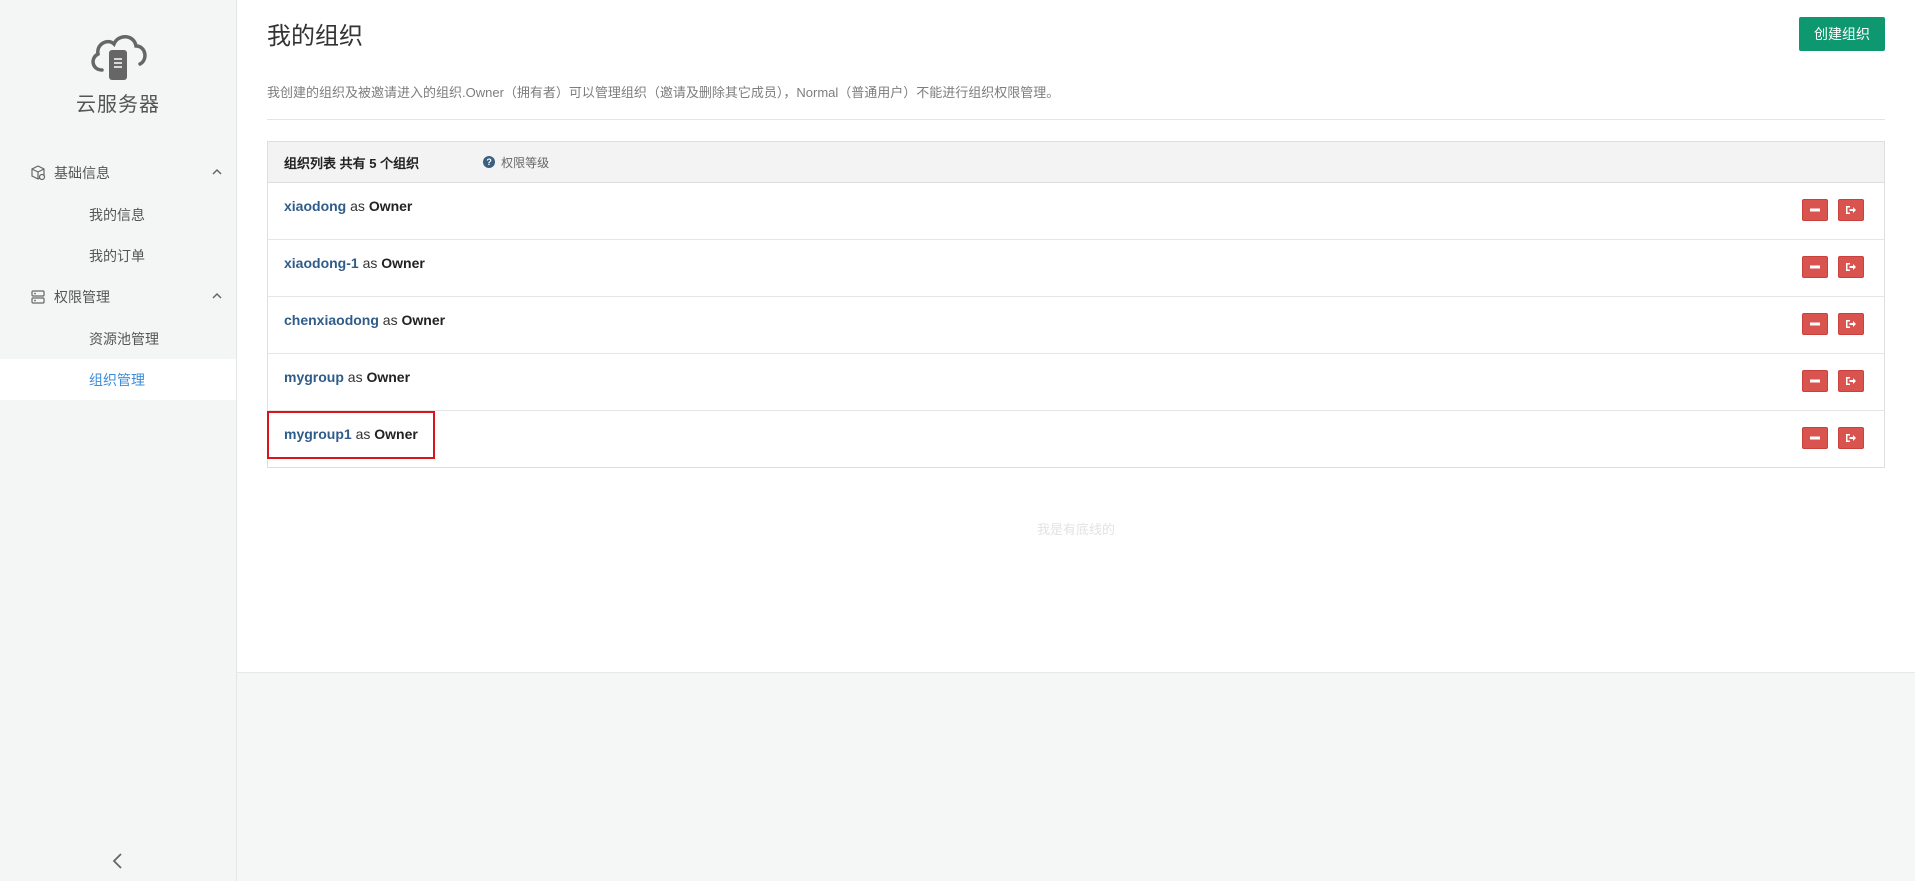  I want to click on table-row: chenxiaodong as Owner, so click(1076, 325).